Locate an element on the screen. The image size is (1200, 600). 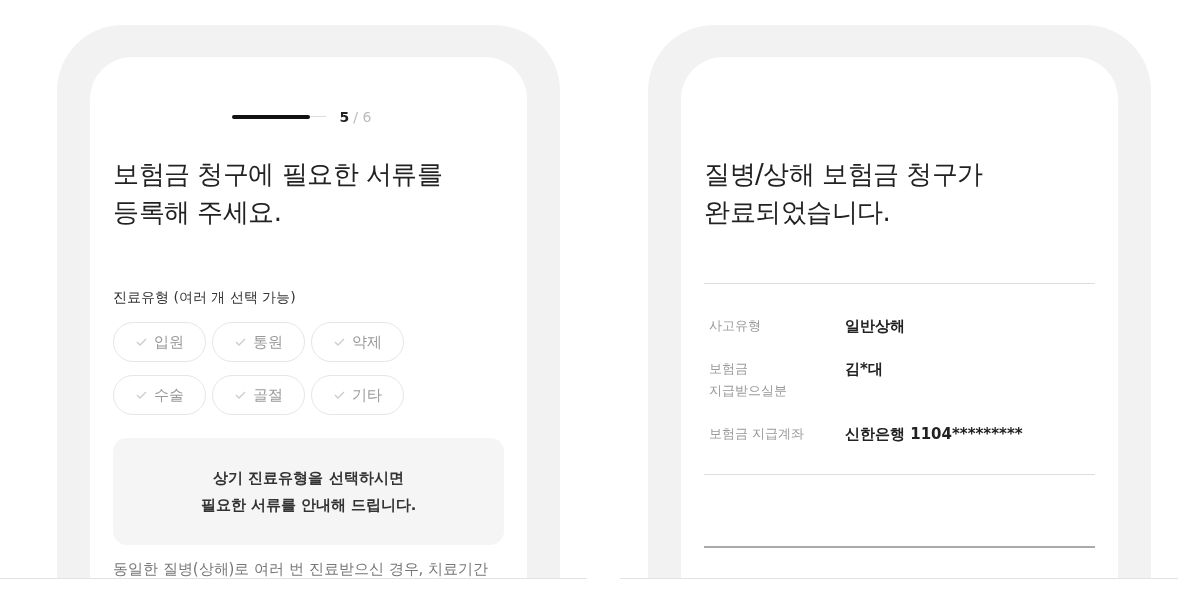
option-chip: 수술 is located at coordinates (159, 395).